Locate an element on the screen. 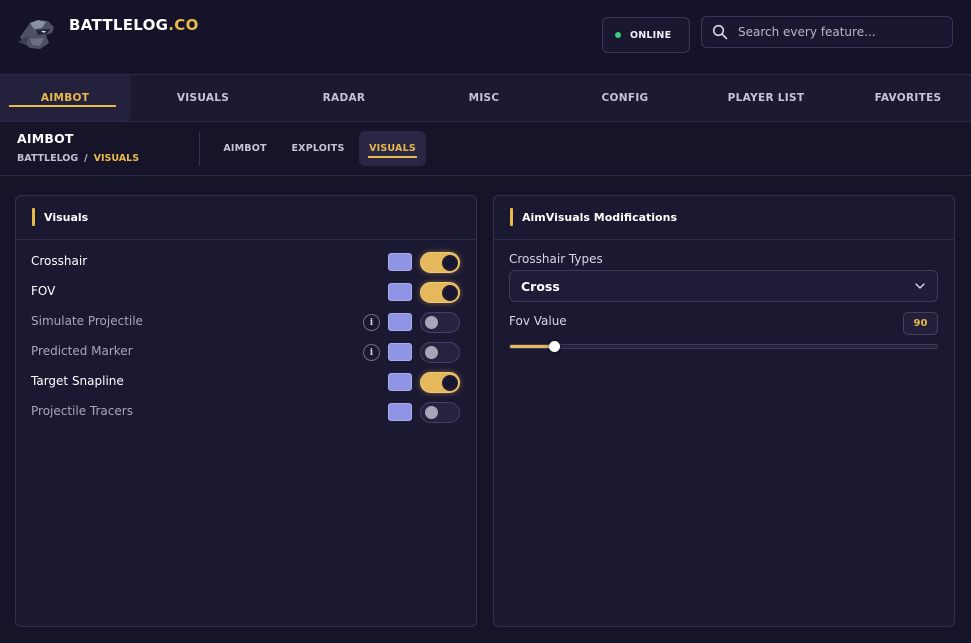 Image resolution: width=971 pixels, height=643 pixels. nav-tab-player-list: PLAYER LIST is located at coordinates (766, 98).